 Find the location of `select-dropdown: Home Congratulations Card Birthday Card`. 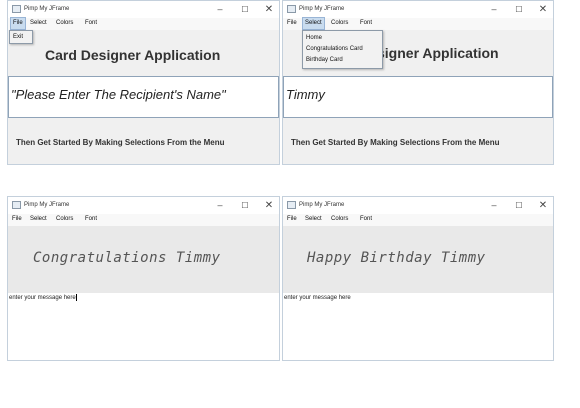

select-dropdown: Home Congratulations Card Birthday Card is located at coordinates (342, 49).